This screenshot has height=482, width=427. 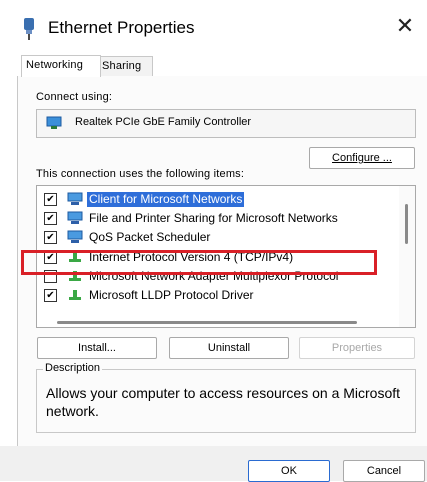 I want to click on item-label: Microsoft LLDP Protocol Driver, so click(x=171, y=295).